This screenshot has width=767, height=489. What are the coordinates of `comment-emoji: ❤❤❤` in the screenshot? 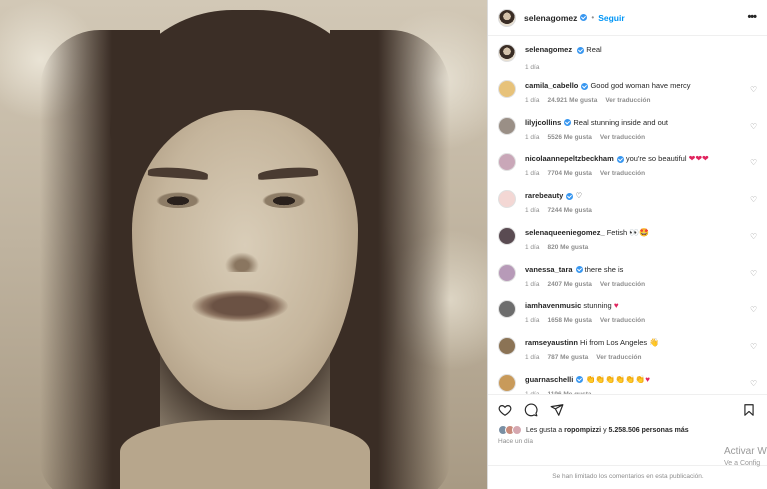 It's located at (698, 159).